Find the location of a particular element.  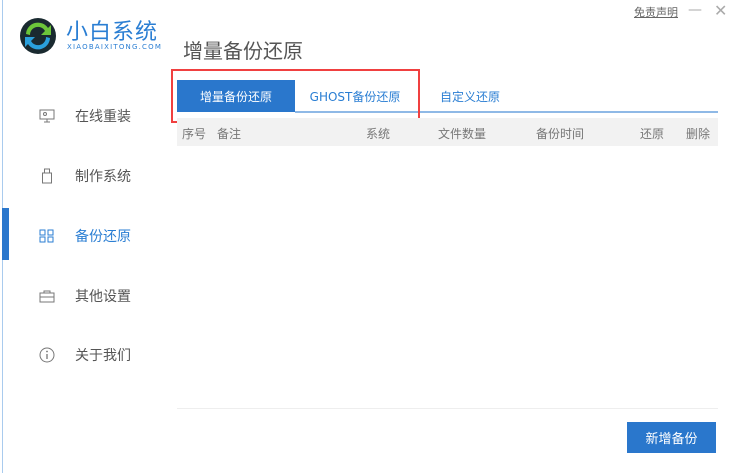

brand-name: 小白系统 is located at coordinates (112, 32).